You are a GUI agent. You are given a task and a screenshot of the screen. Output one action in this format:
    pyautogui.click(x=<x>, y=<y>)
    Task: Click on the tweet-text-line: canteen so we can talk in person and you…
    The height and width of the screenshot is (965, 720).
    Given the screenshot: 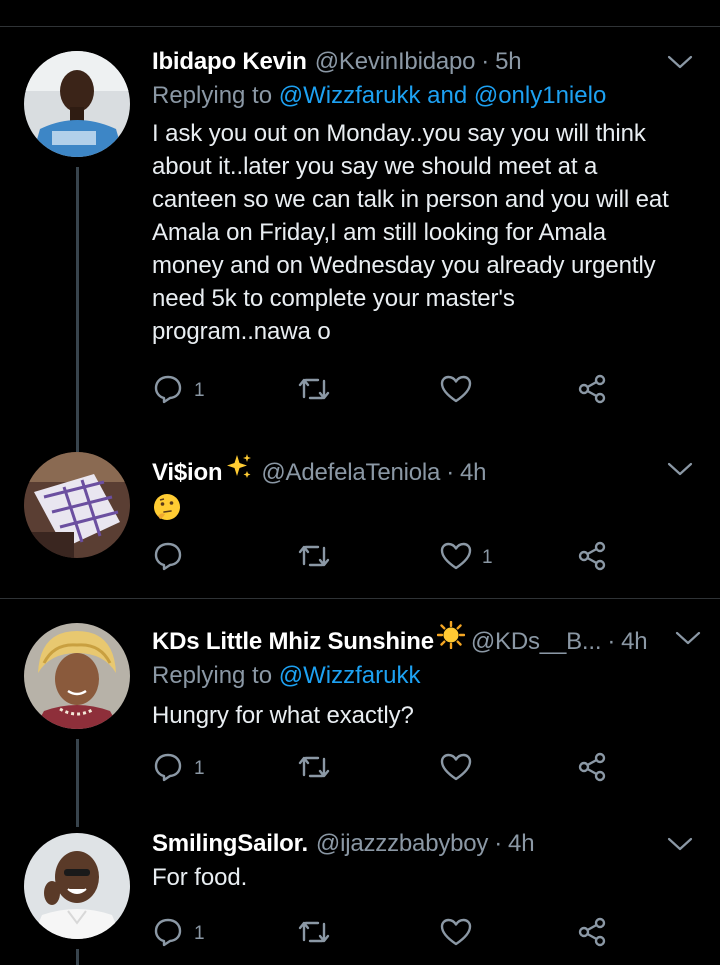 What is the action you would take?
    pyautogui.click(x=410, y=199)
    